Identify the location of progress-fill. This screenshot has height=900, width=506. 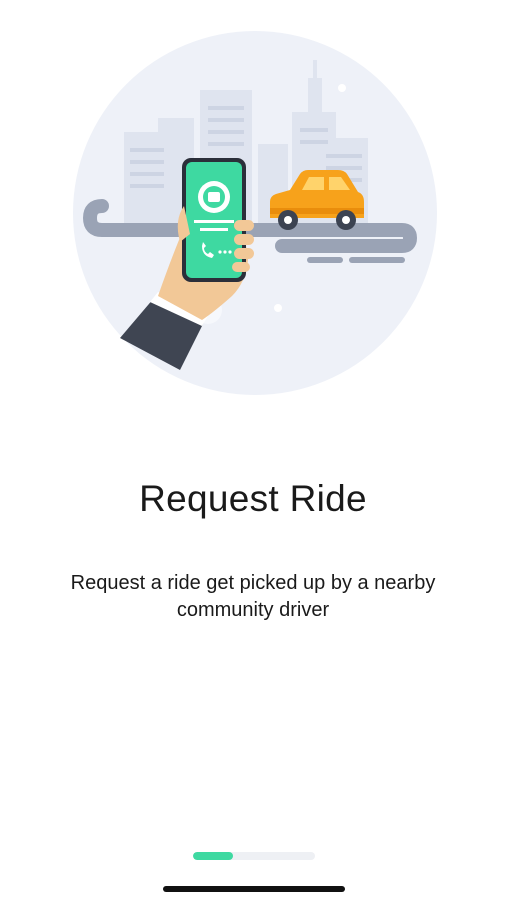
(213, 856).